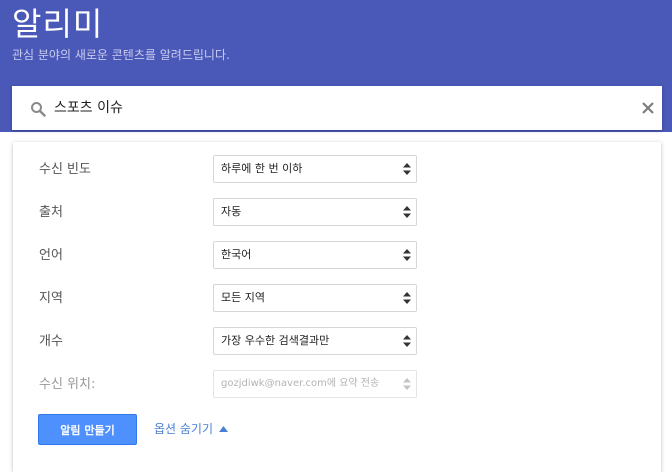  What do you see at coordinates (51, 212) in the screenshot?
I see `sources-label: 출처` at bounding box center [51, 212].